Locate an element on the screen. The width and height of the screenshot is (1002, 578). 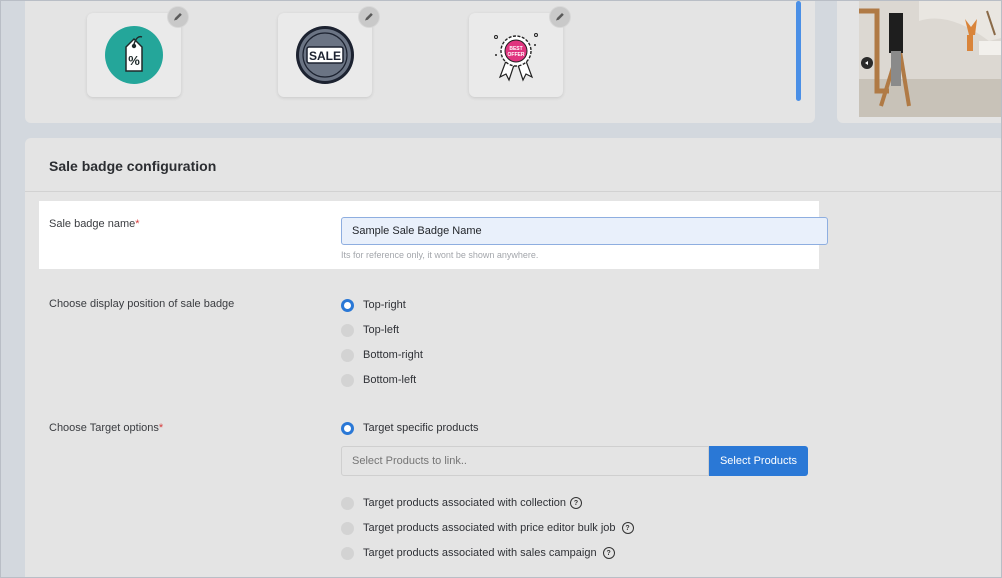
section-title: Sale badge configuration is located at coordinates (133, 166).